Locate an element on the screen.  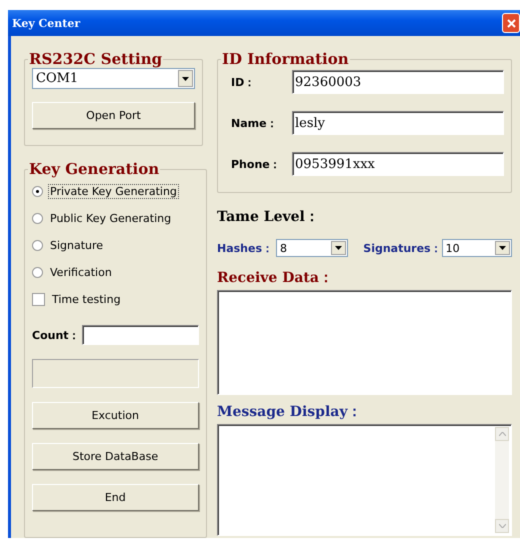
close-icon is located at coordinates (511, 23).